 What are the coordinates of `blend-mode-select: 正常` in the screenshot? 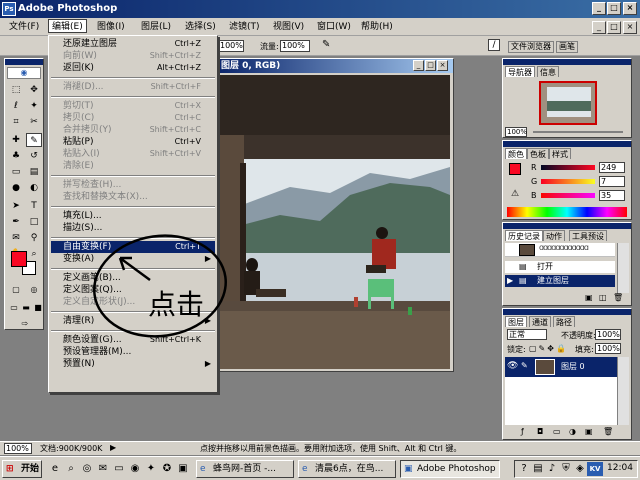 It's located at (527, 334).